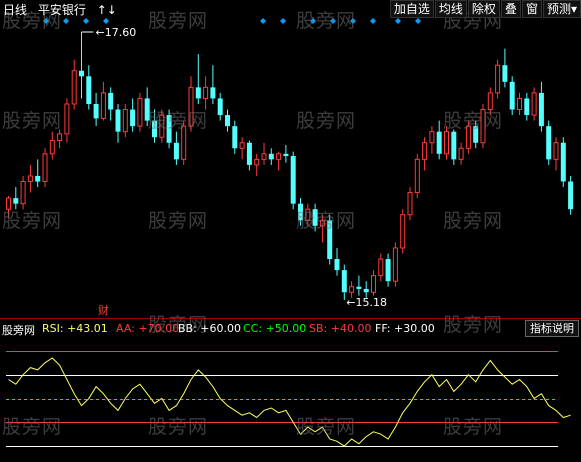 Image resolution: width=581 pixels, height=462 pixels. What do you see at coordinates (558, 9) in the screenshot?
I see `forecast-label: 预测` at bounding box center [558, 9].